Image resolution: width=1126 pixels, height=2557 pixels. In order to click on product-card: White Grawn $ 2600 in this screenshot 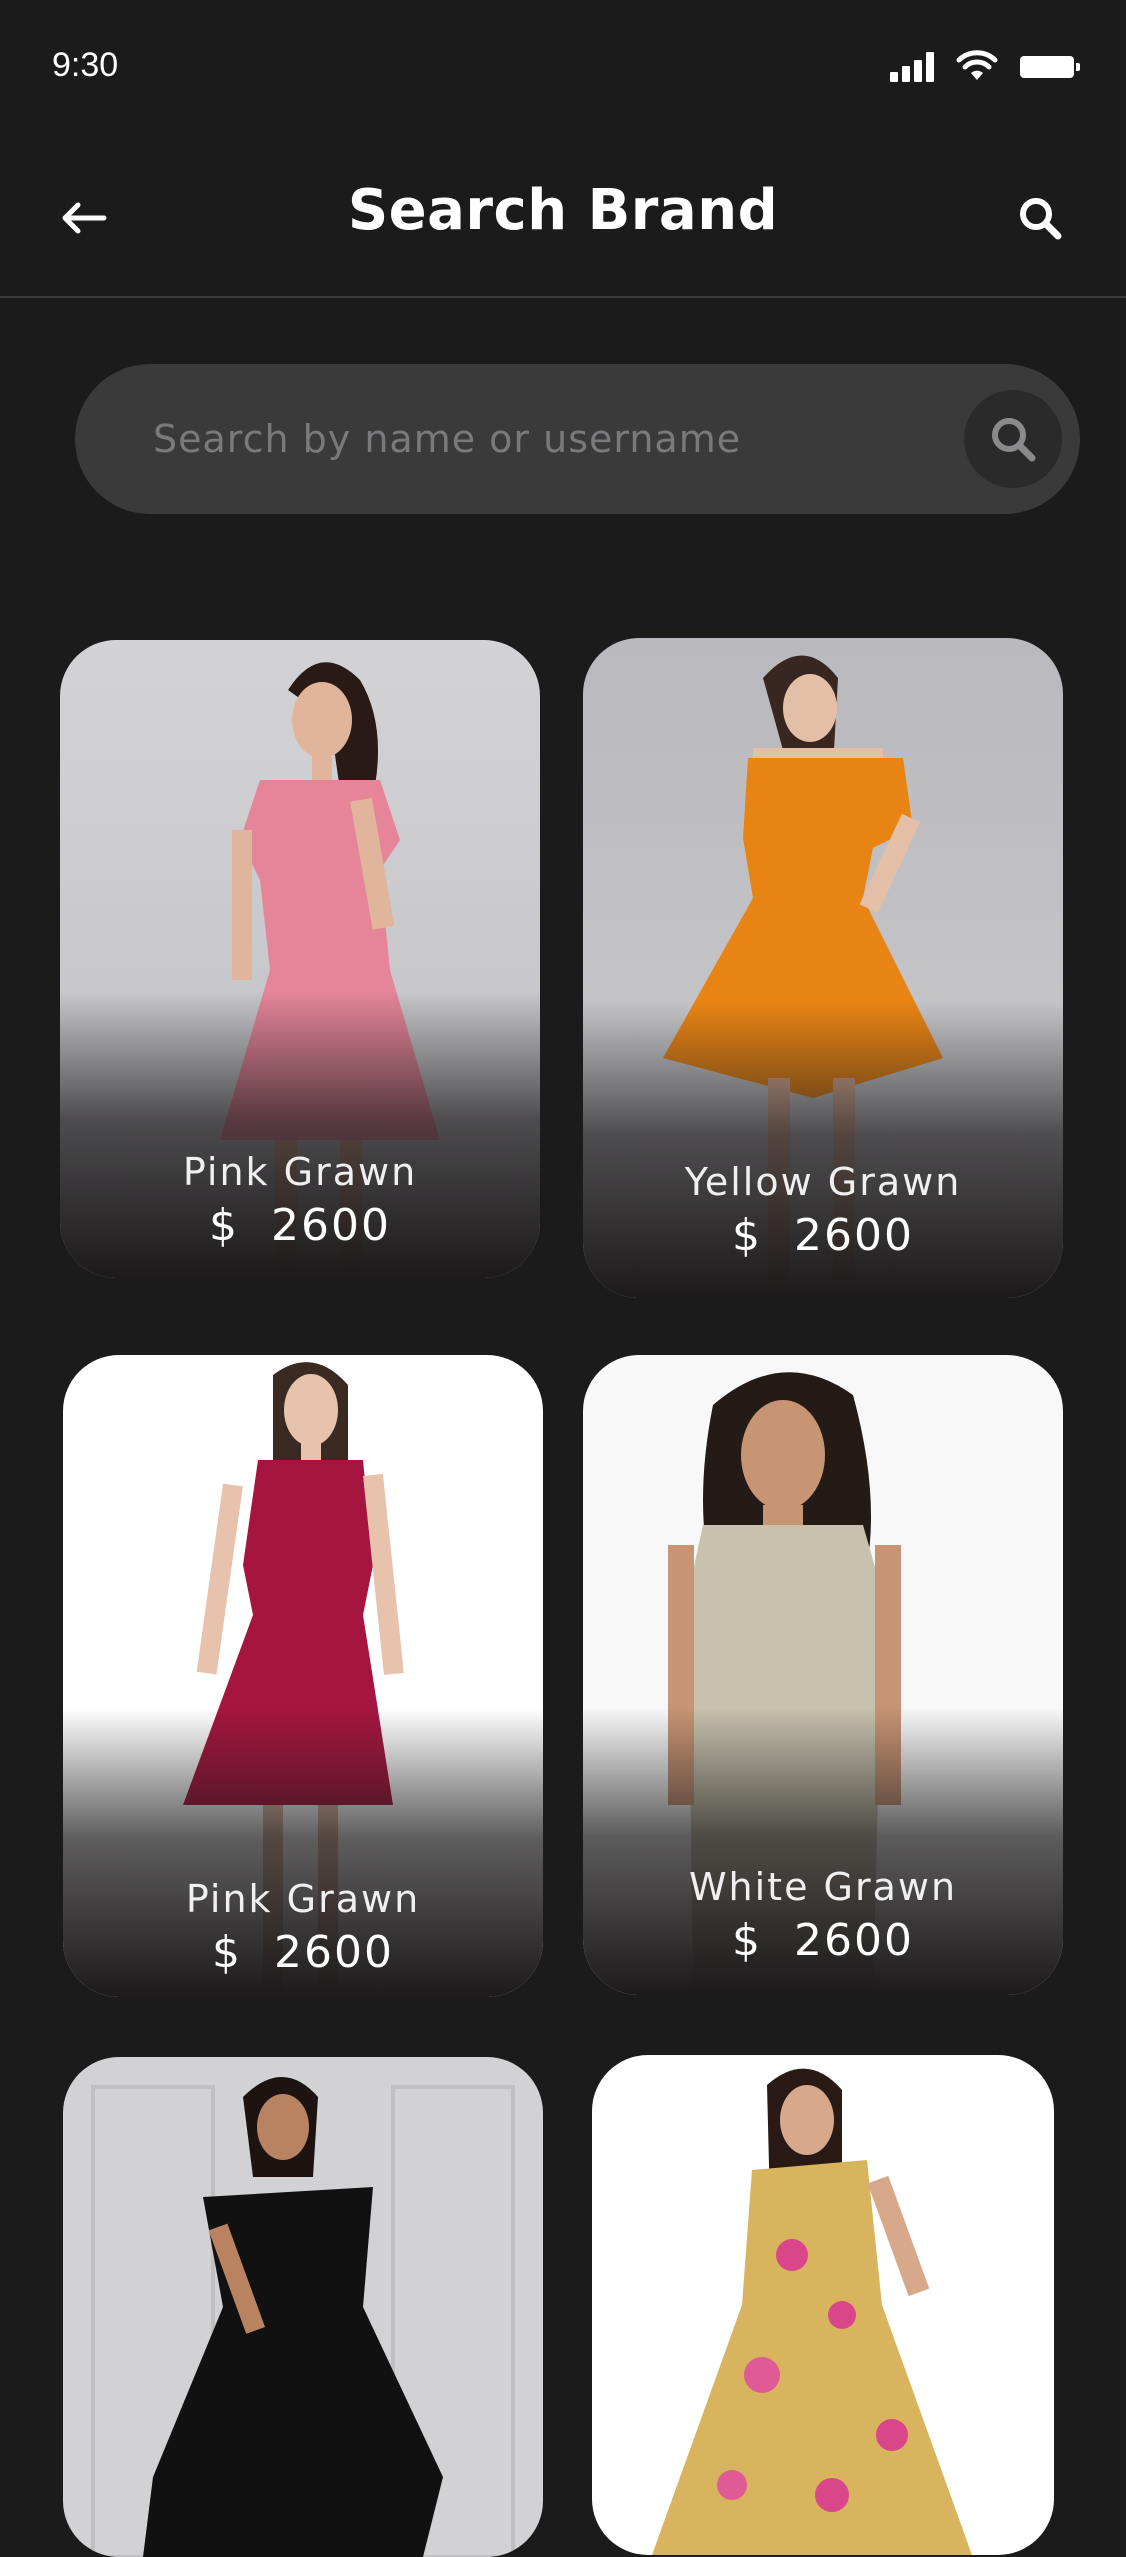, I will do `click(823, 1675)`.